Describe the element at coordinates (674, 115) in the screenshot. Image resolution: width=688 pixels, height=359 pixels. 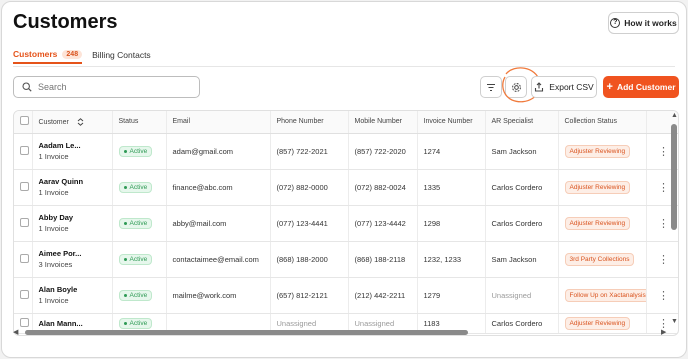
I see `scroll-up-icon: ▲` at that location.